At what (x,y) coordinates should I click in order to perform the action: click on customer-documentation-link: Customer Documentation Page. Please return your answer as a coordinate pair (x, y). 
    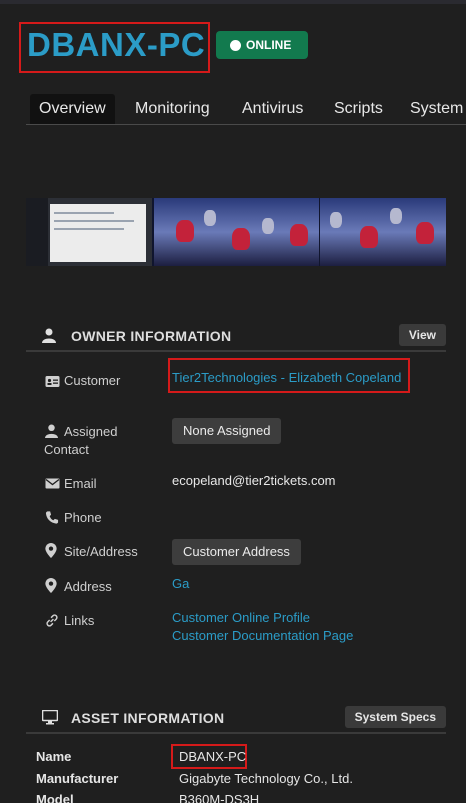
    Looking at the image, I should click on (262, 635).